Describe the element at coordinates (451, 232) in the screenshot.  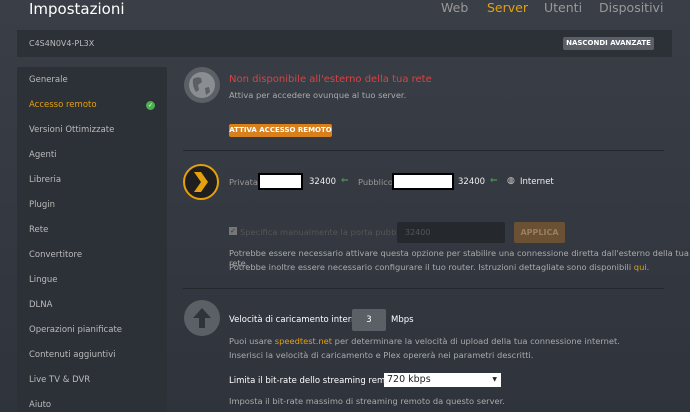
I see `public-port-input: 32400` at that location.